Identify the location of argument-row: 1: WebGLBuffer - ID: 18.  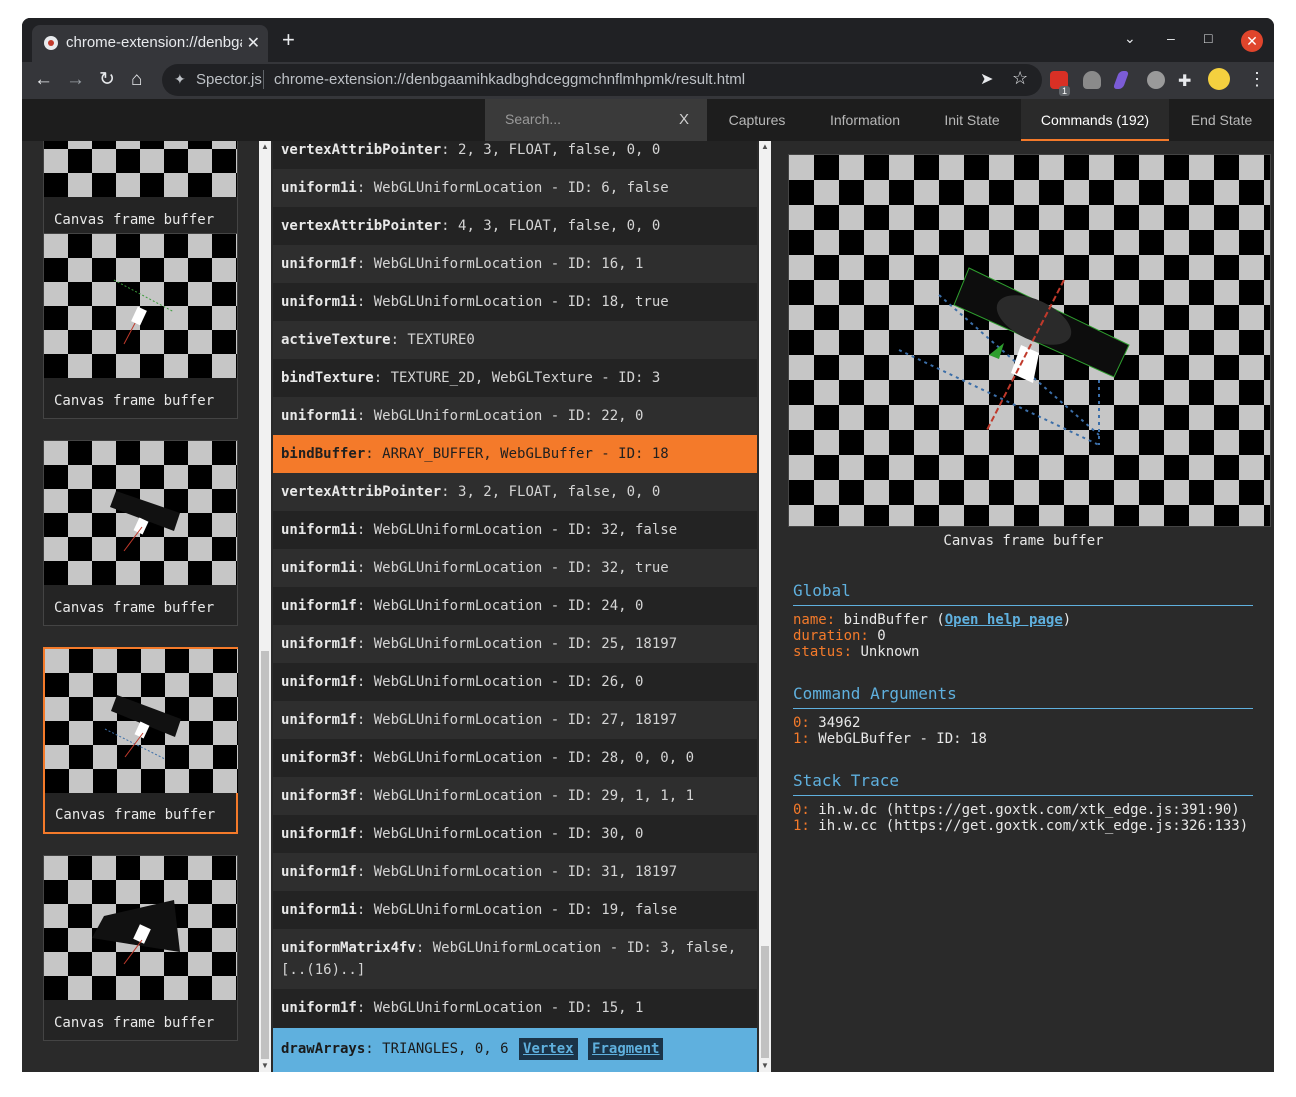
(890, 739).